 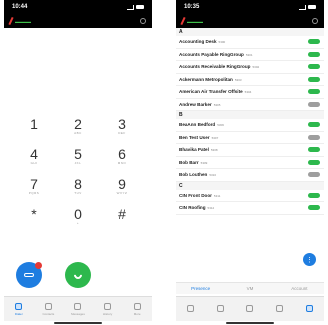 What do you see at coordinates (137, 306) in the screenshot?
I see `more-icon` at bounding box center [137, 306].